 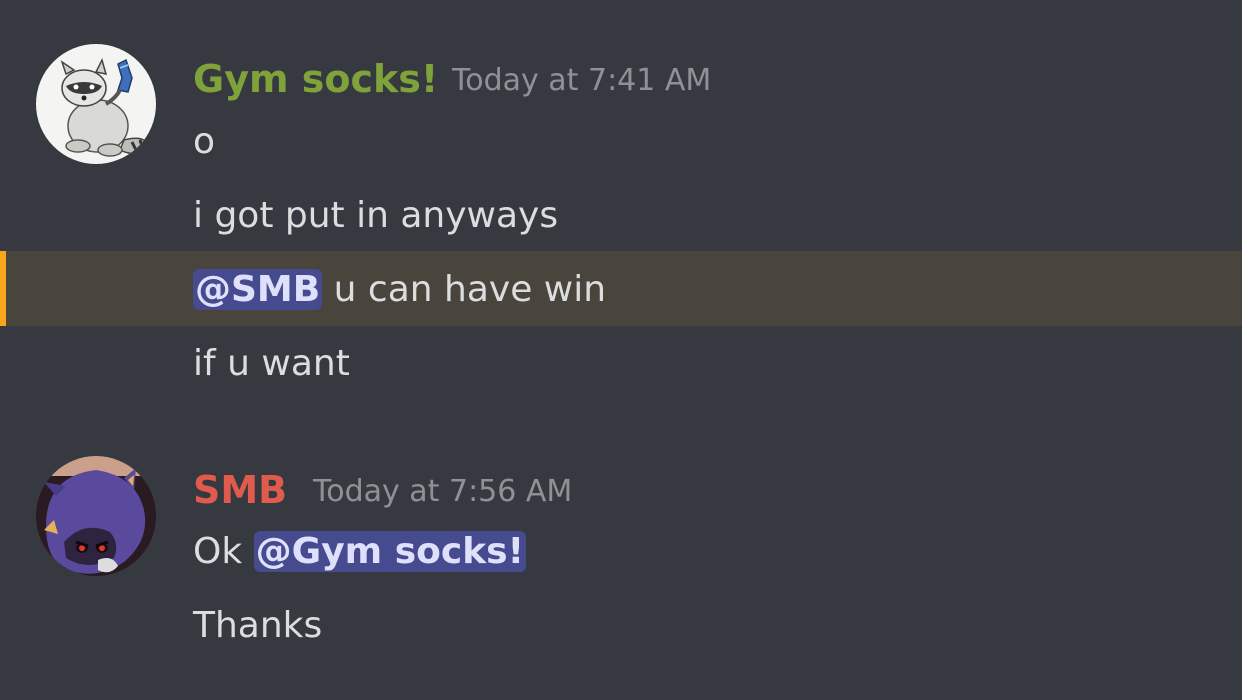 What do you see at coordinates (443, 491) in the screenshot?
I see `message-timestamp: Today at 7:56 AM` at bounding box center [443, 491].